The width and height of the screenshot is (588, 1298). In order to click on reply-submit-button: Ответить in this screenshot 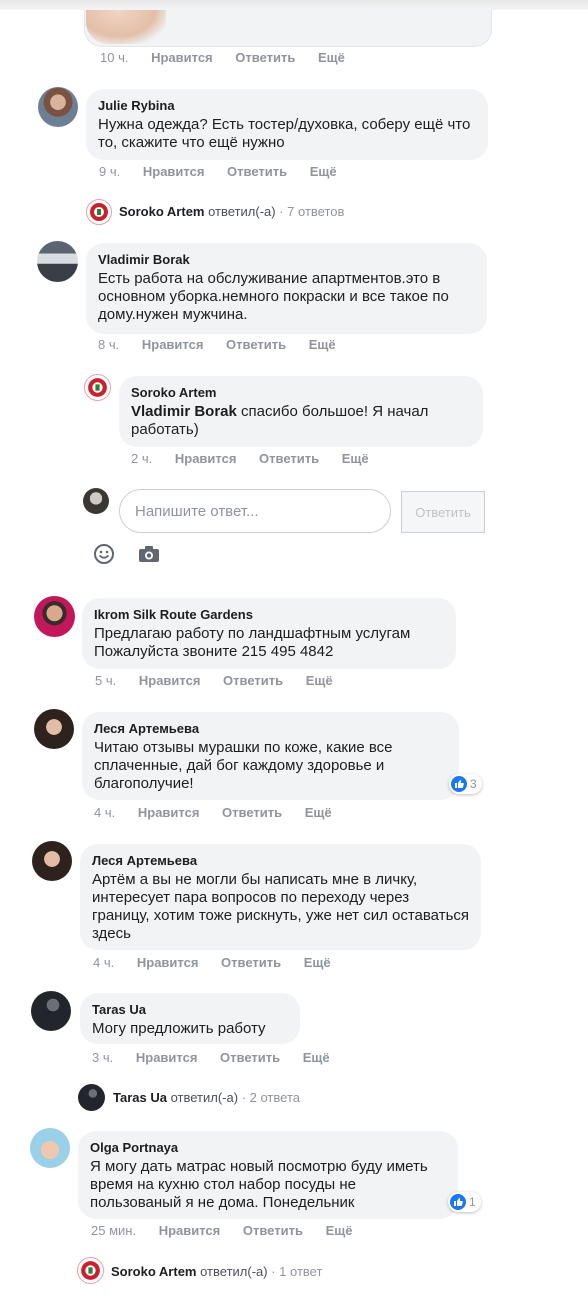, I will do `click(443, 512)`.